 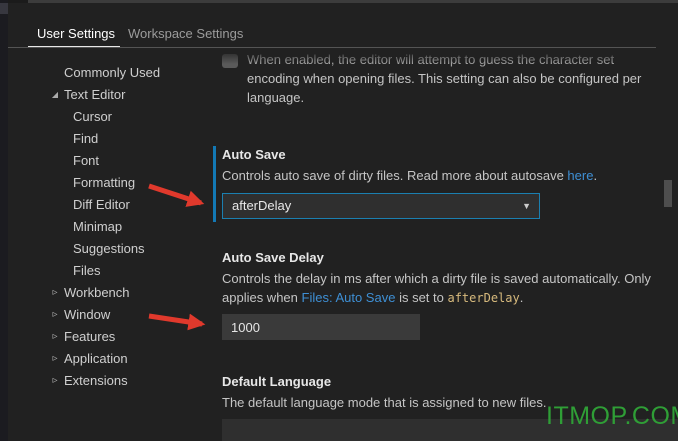 What do you see at coordinates (87, 270) in the screenshot?
I see `sidebar-item-label: Files` at bounding box center [87, 270].